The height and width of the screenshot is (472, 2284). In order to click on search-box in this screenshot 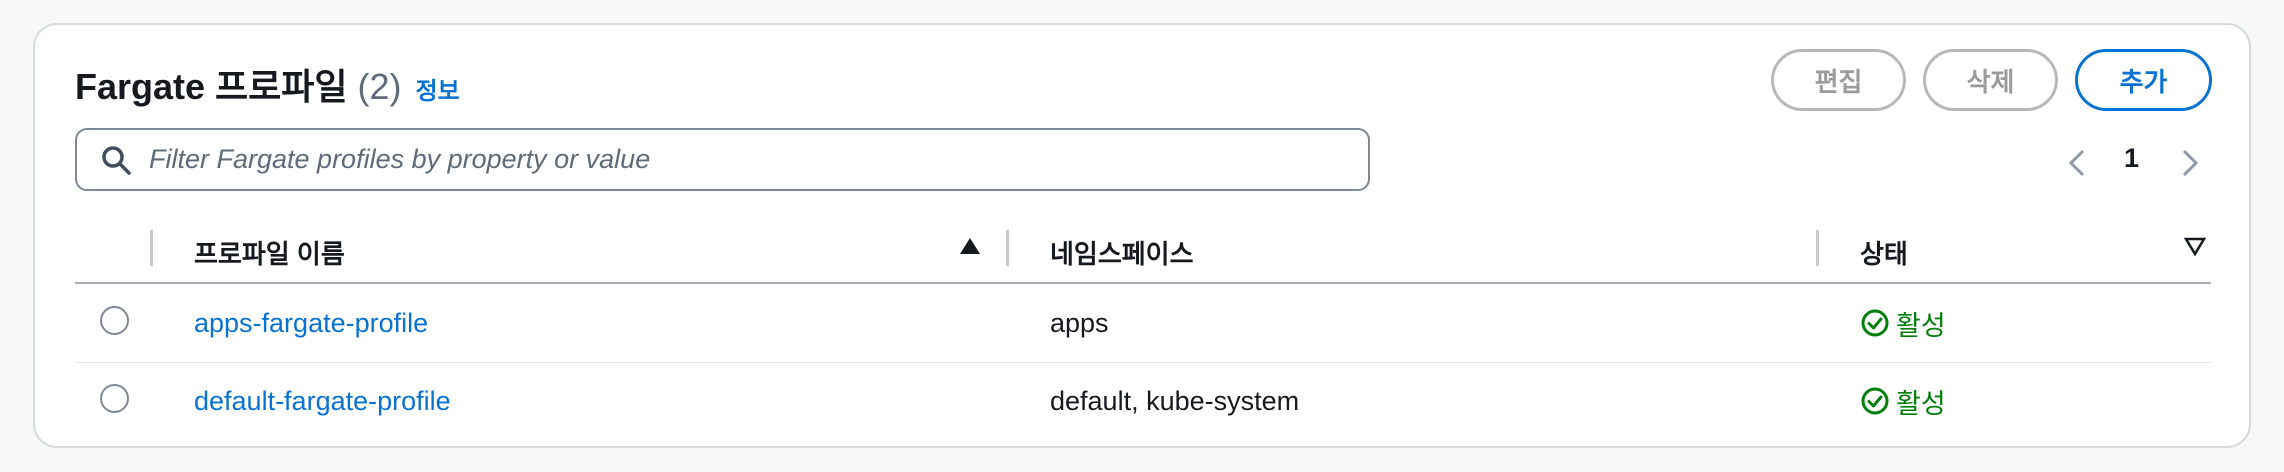, I will do `click(722, 159)`.